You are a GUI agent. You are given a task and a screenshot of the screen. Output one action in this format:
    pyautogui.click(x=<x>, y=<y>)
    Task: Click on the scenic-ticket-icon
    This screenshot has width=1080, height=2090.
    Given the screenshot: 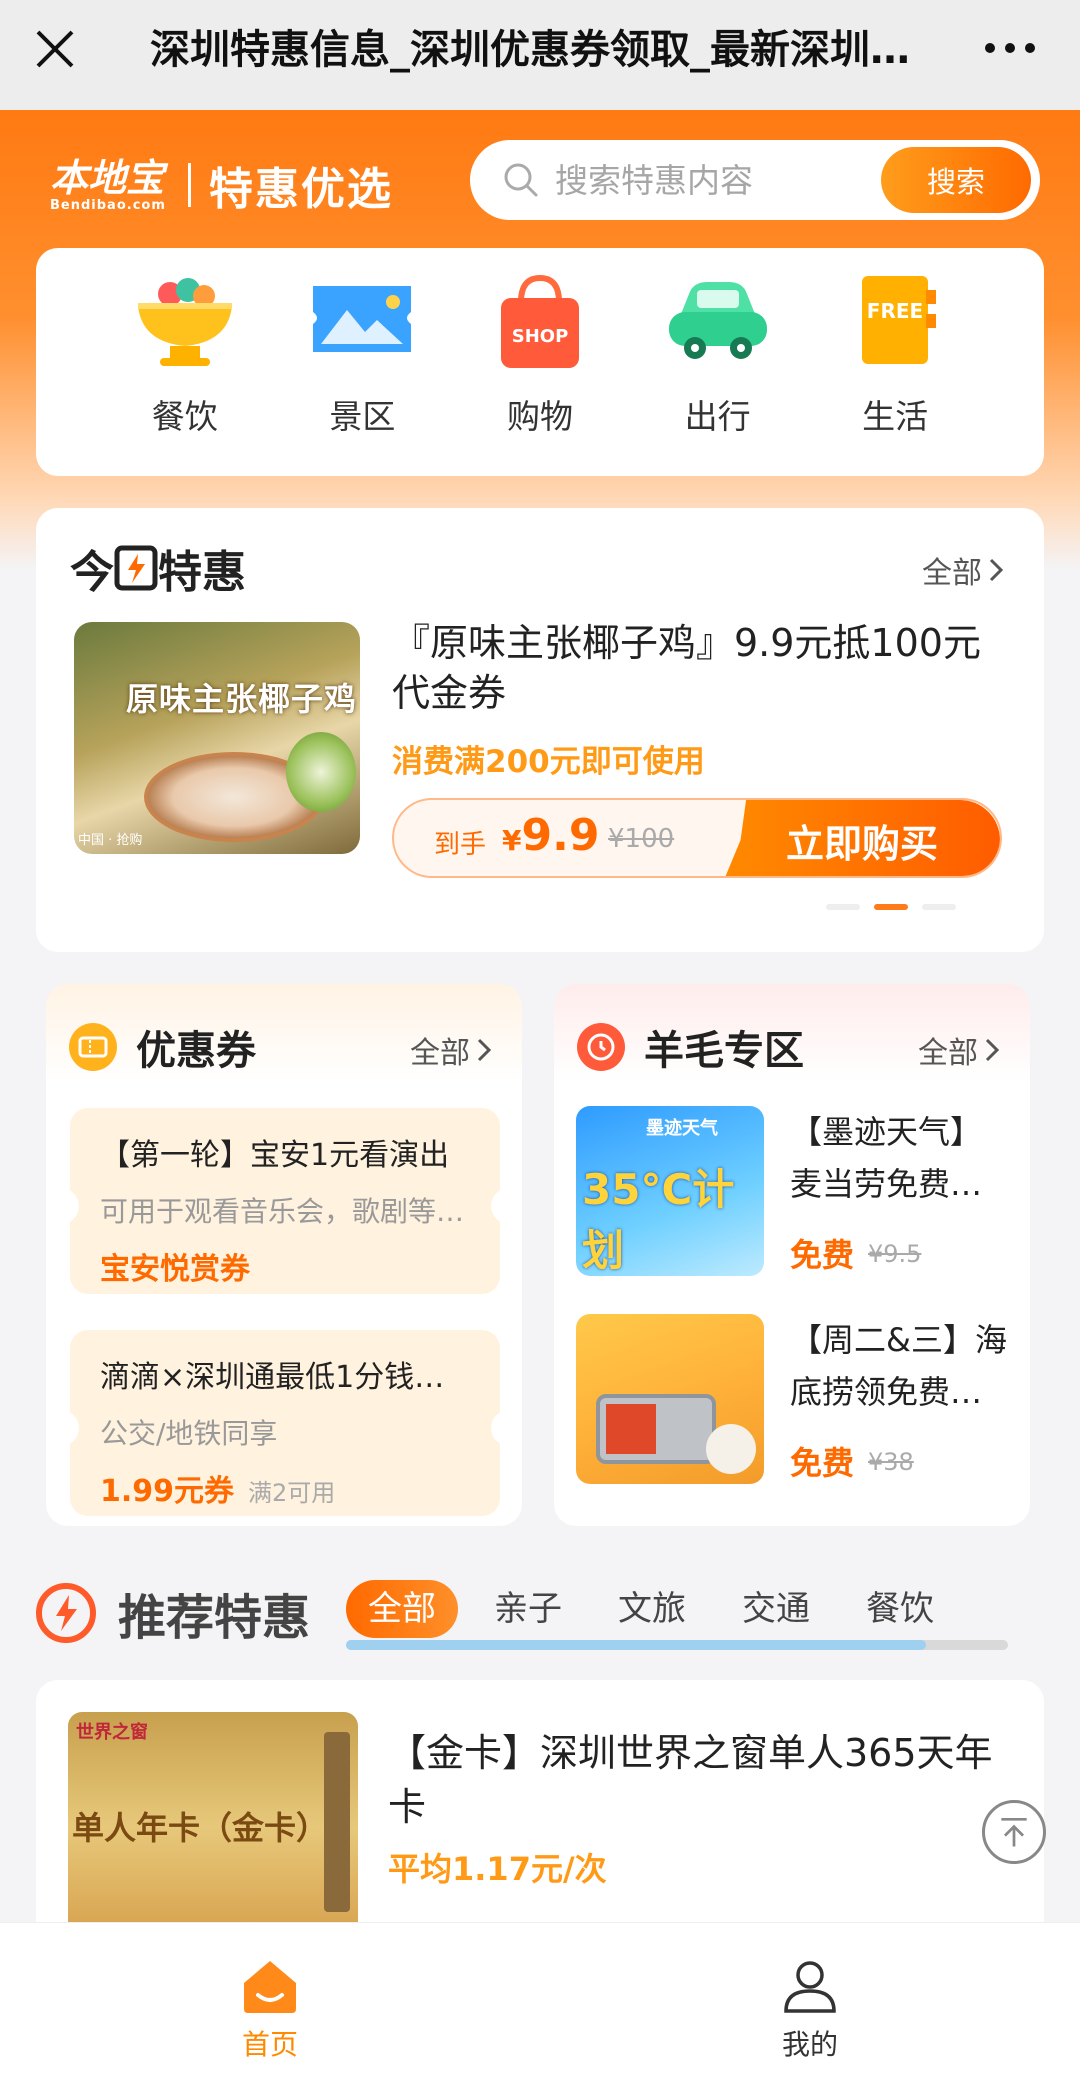 What is the action you would take?
    pyautogui.click(x=362, y=319)
    